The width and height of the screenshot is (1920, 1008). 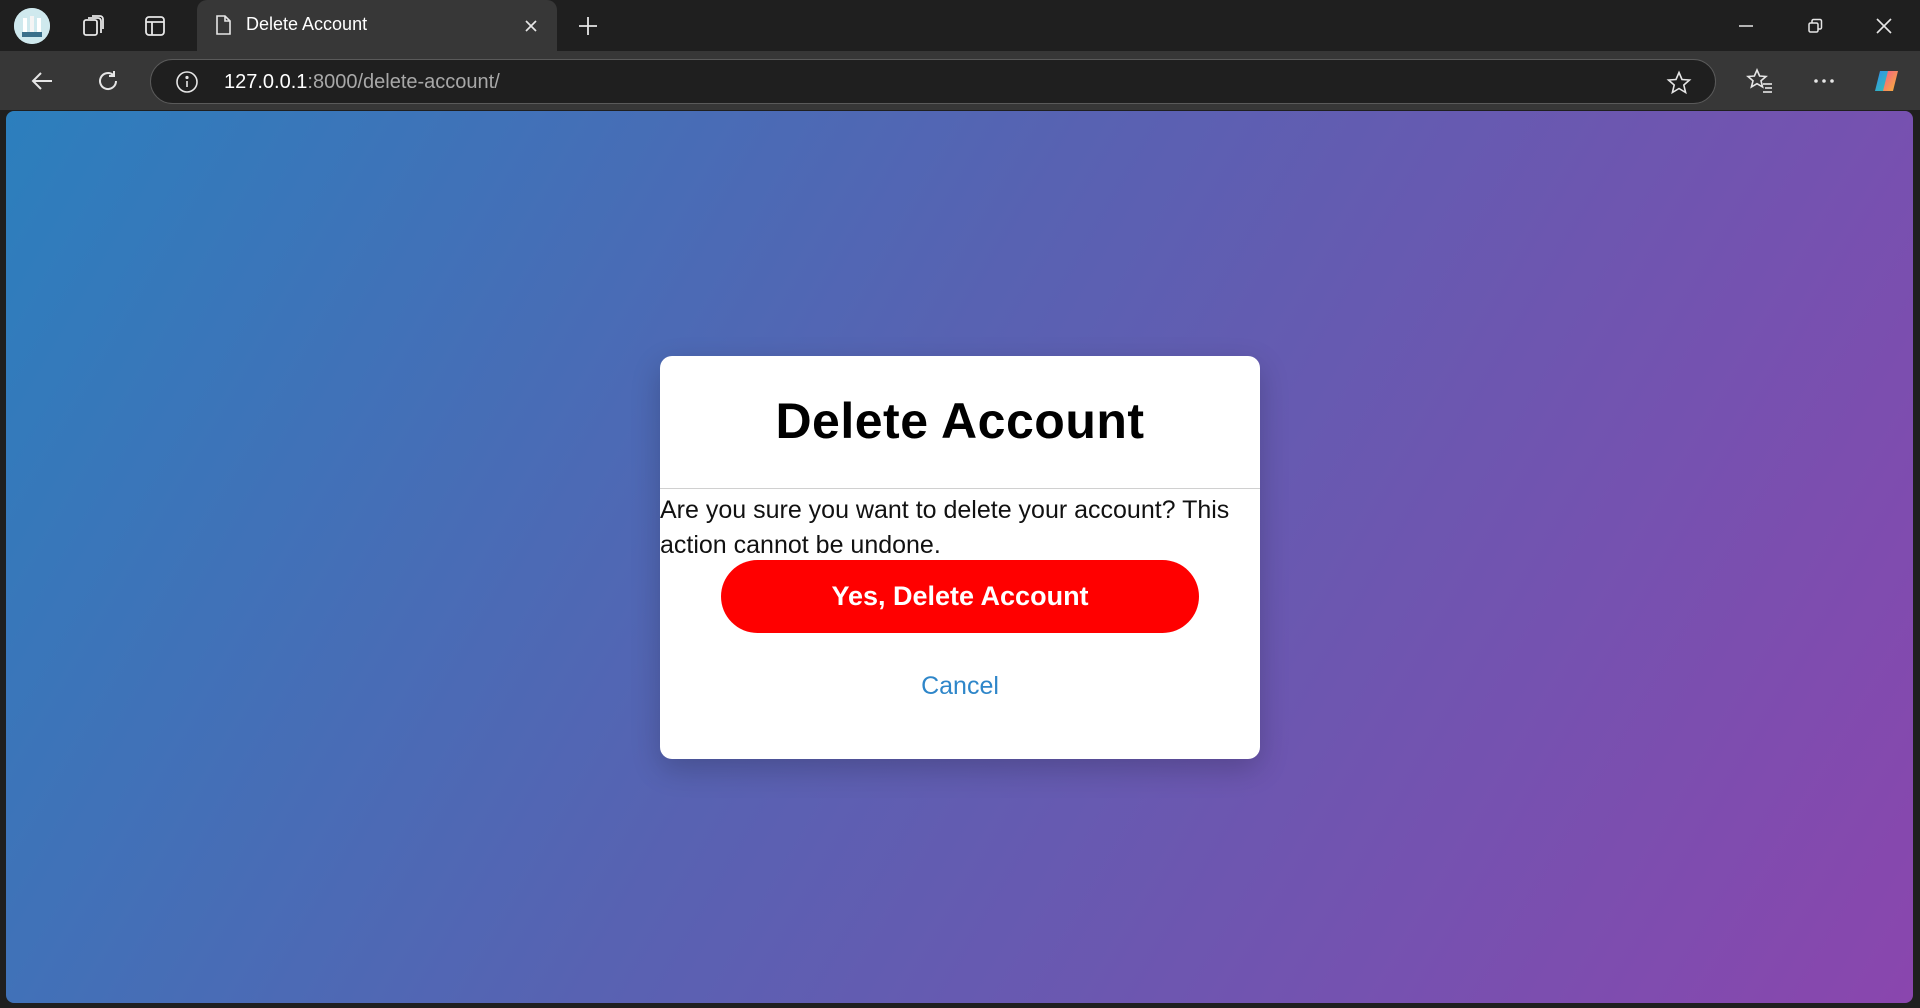 What do you see at coordinates (187, 82) in the screenshot?
I see `info-icon` at bounding box center [187, 82].